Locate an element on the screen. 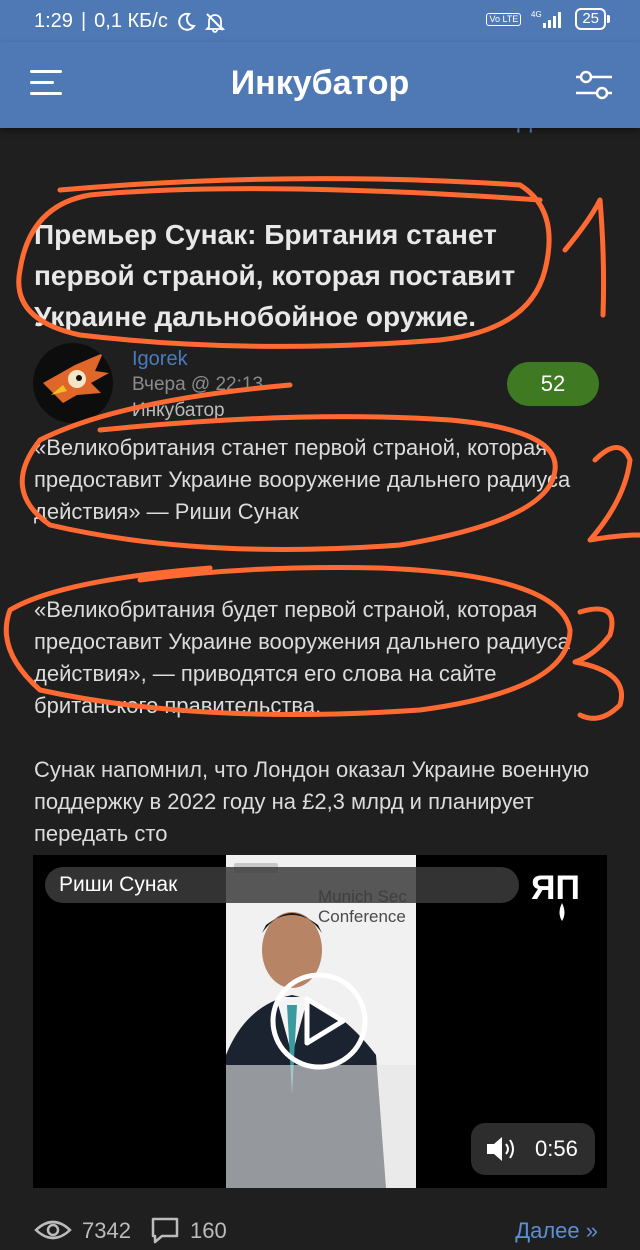  avatar is located at coordinates (73, 383).